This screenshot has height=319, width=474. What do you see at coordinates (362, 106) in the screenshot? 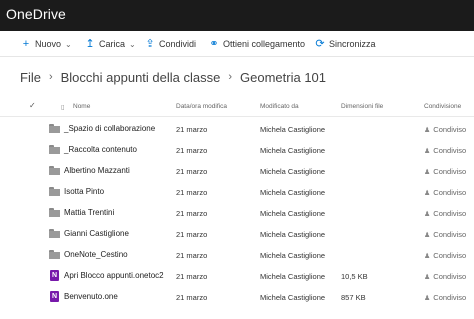
I see `column-header-size: Dimensioni file` at bounding box center [362, 106].